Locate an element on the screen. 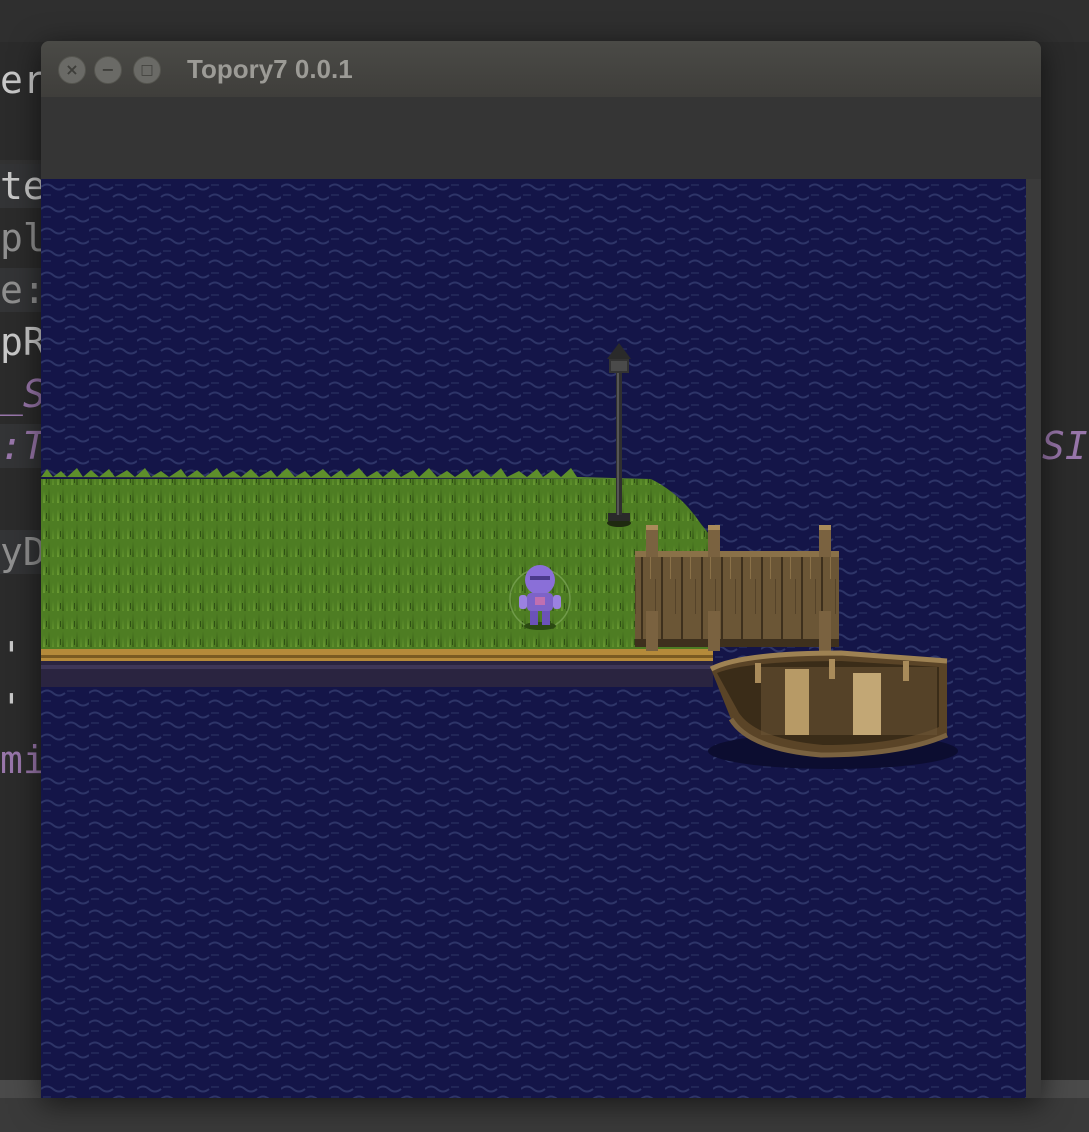 This screenshot has height=1132, width=1089. window-menu-area is located at coordinates (541, 138).